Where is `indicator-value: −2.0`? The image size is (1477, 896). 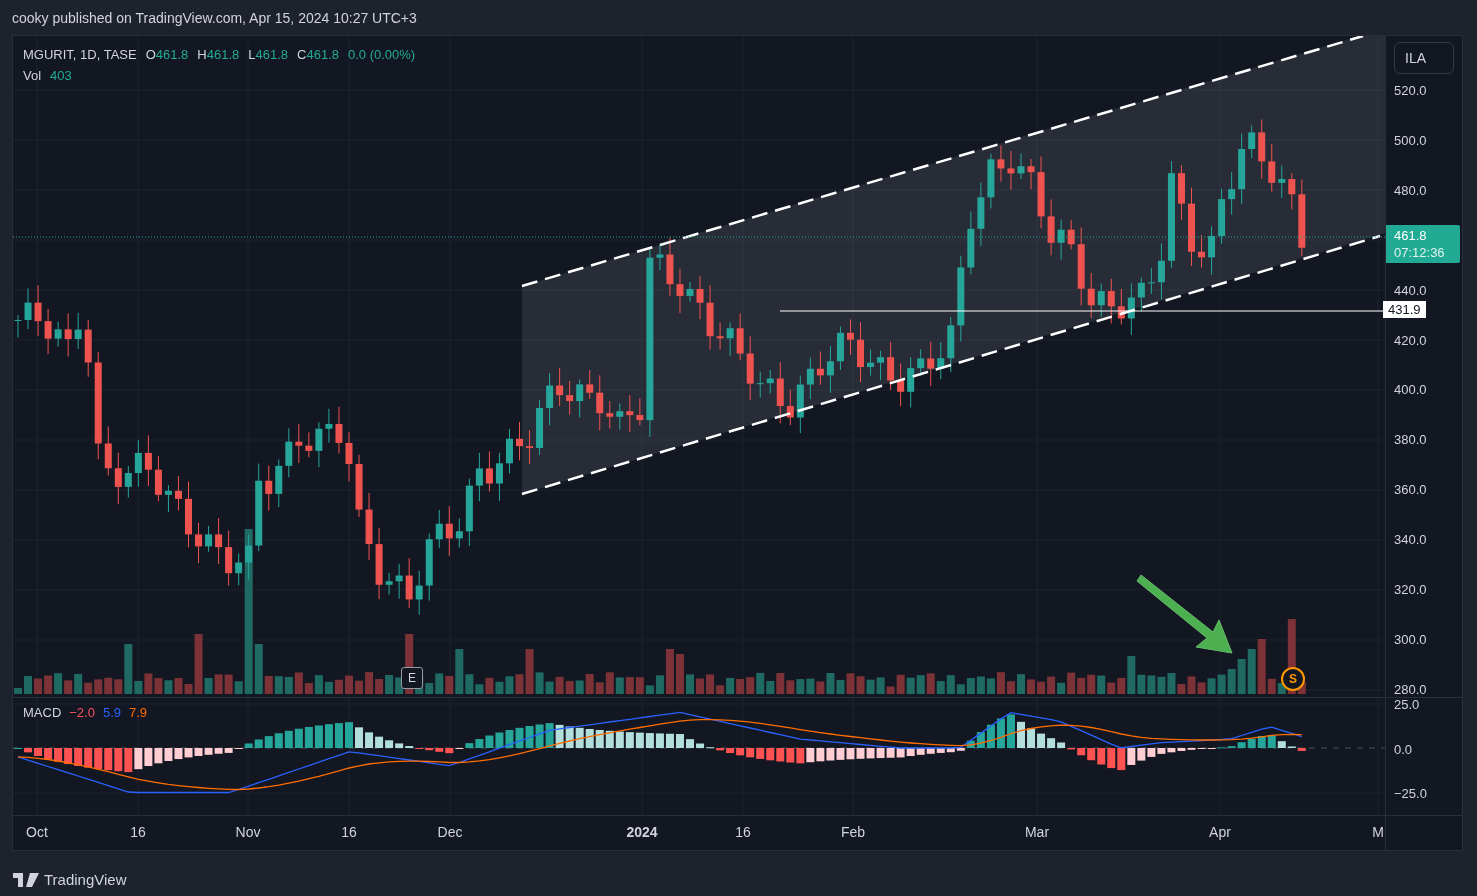 indicator-value: −2.0 is located at coordinates (82, 712).